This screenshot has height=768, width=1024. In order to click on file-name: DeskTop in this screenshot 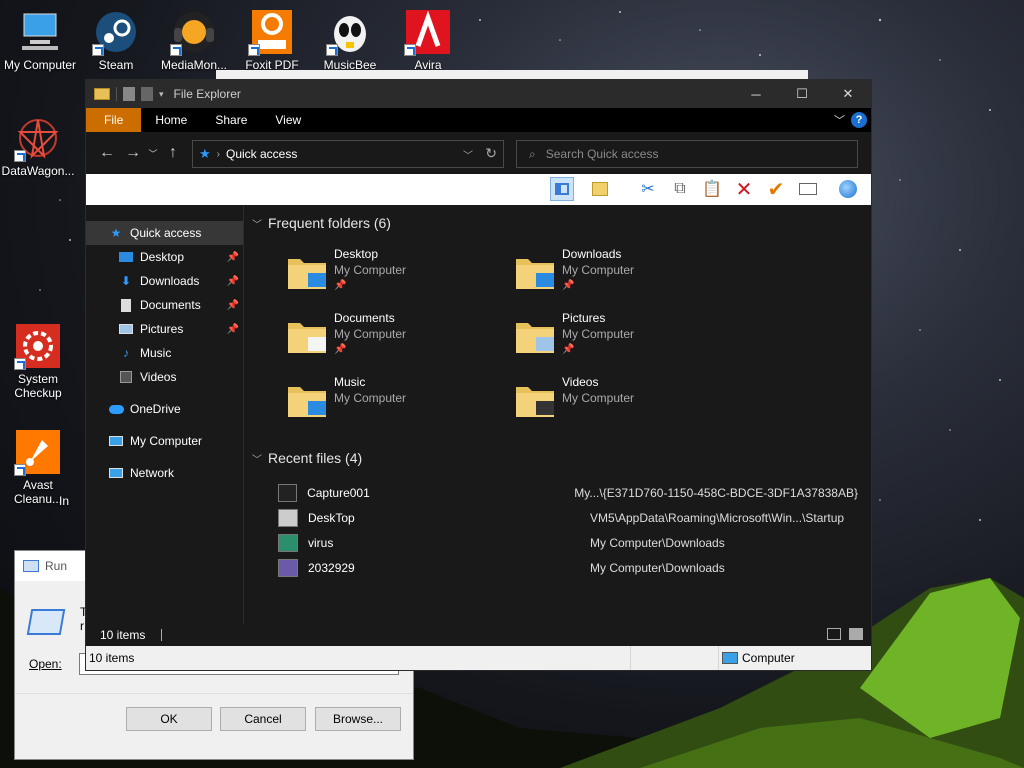, I will do `click(331, 518)`.